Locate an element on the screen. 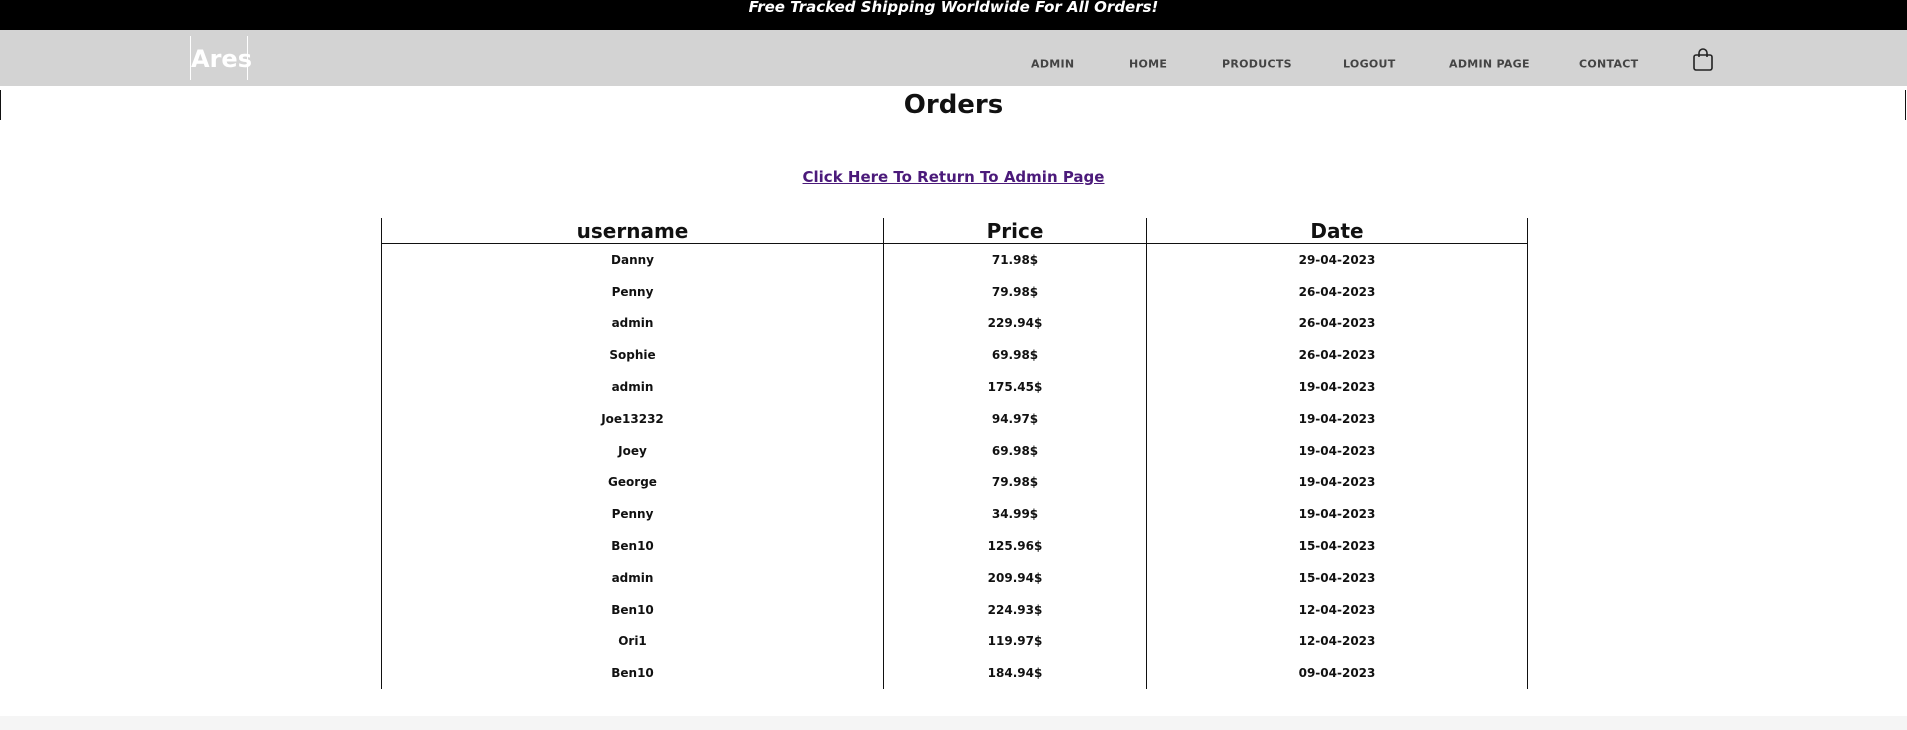 The width and height of the screenshot is (1907, 730). table-row: George 79.98$ 19-04-2023 is located at coordinates (954, 482).